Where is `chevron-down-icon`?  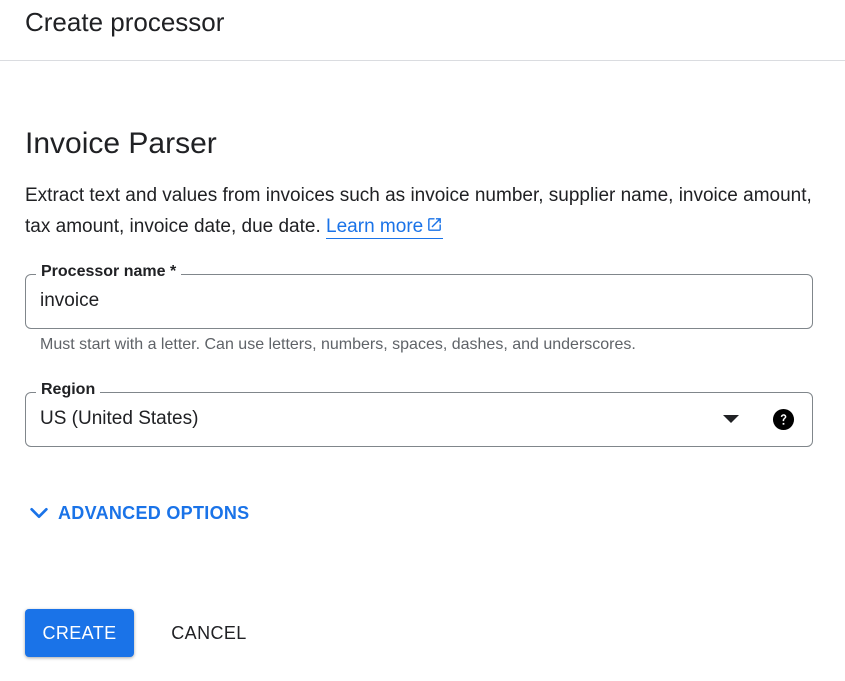
chevron-down-icon is located at coordinates (39, 513).